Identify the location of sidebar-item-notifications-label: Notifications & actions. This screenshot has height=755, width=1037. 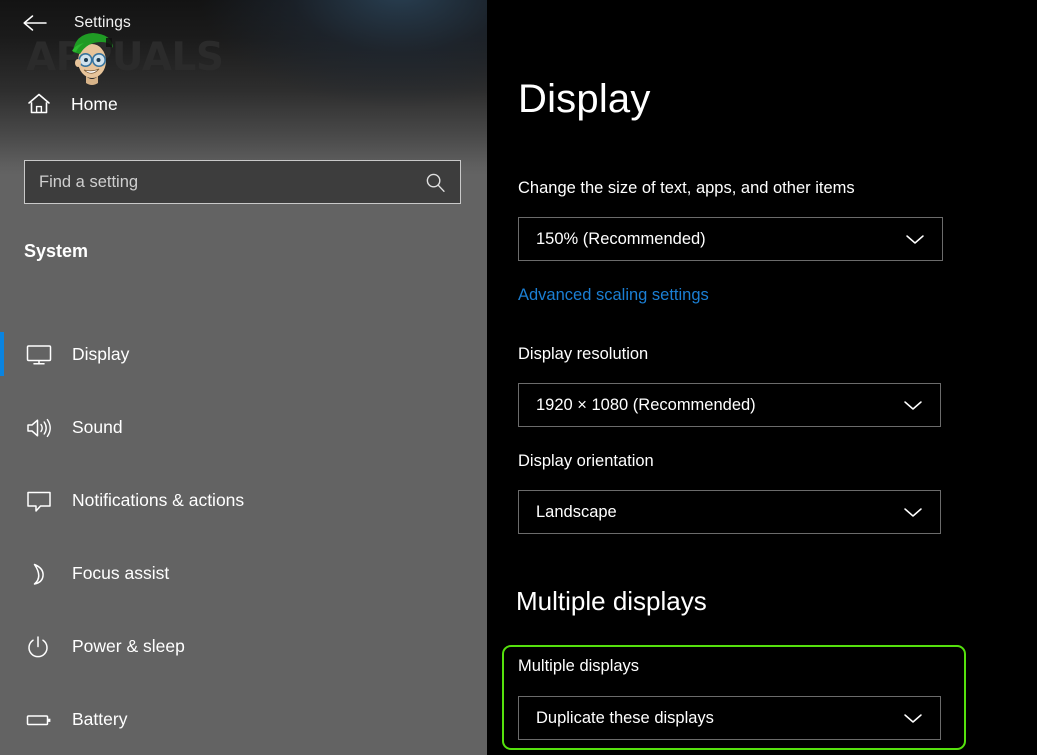
(158, 500).